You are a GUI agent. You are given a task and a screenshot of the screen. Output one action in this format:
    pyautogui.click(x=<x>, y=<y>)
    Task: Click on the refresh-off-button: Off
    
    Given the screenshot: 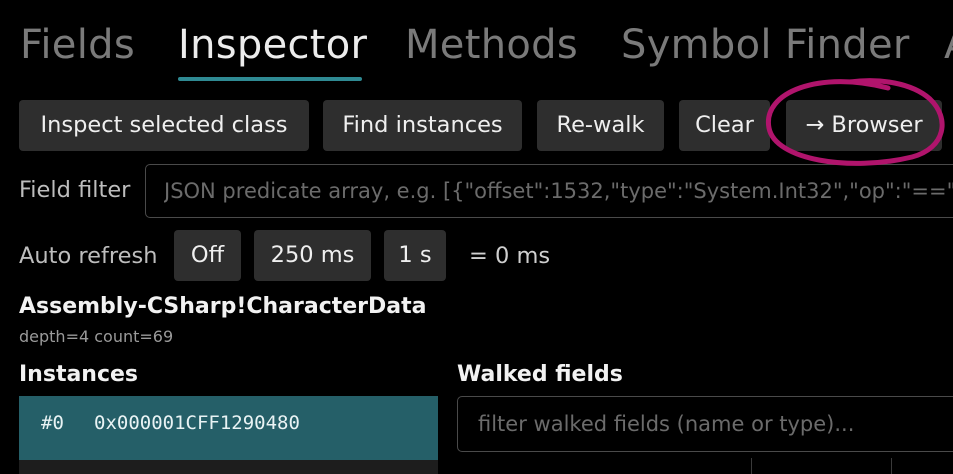 What is the action you would take?
    pyautogui.click(x=207, y=255)
    